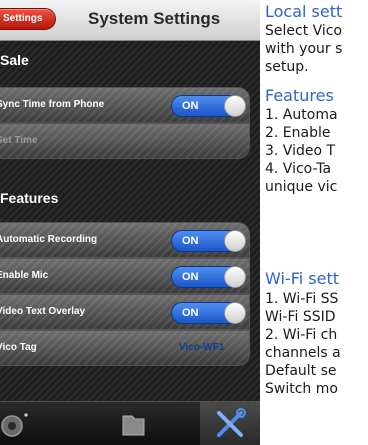 The width and height of the screenshot is (368, 445). I want to click on settings-tools-icon, so click(231, 422).